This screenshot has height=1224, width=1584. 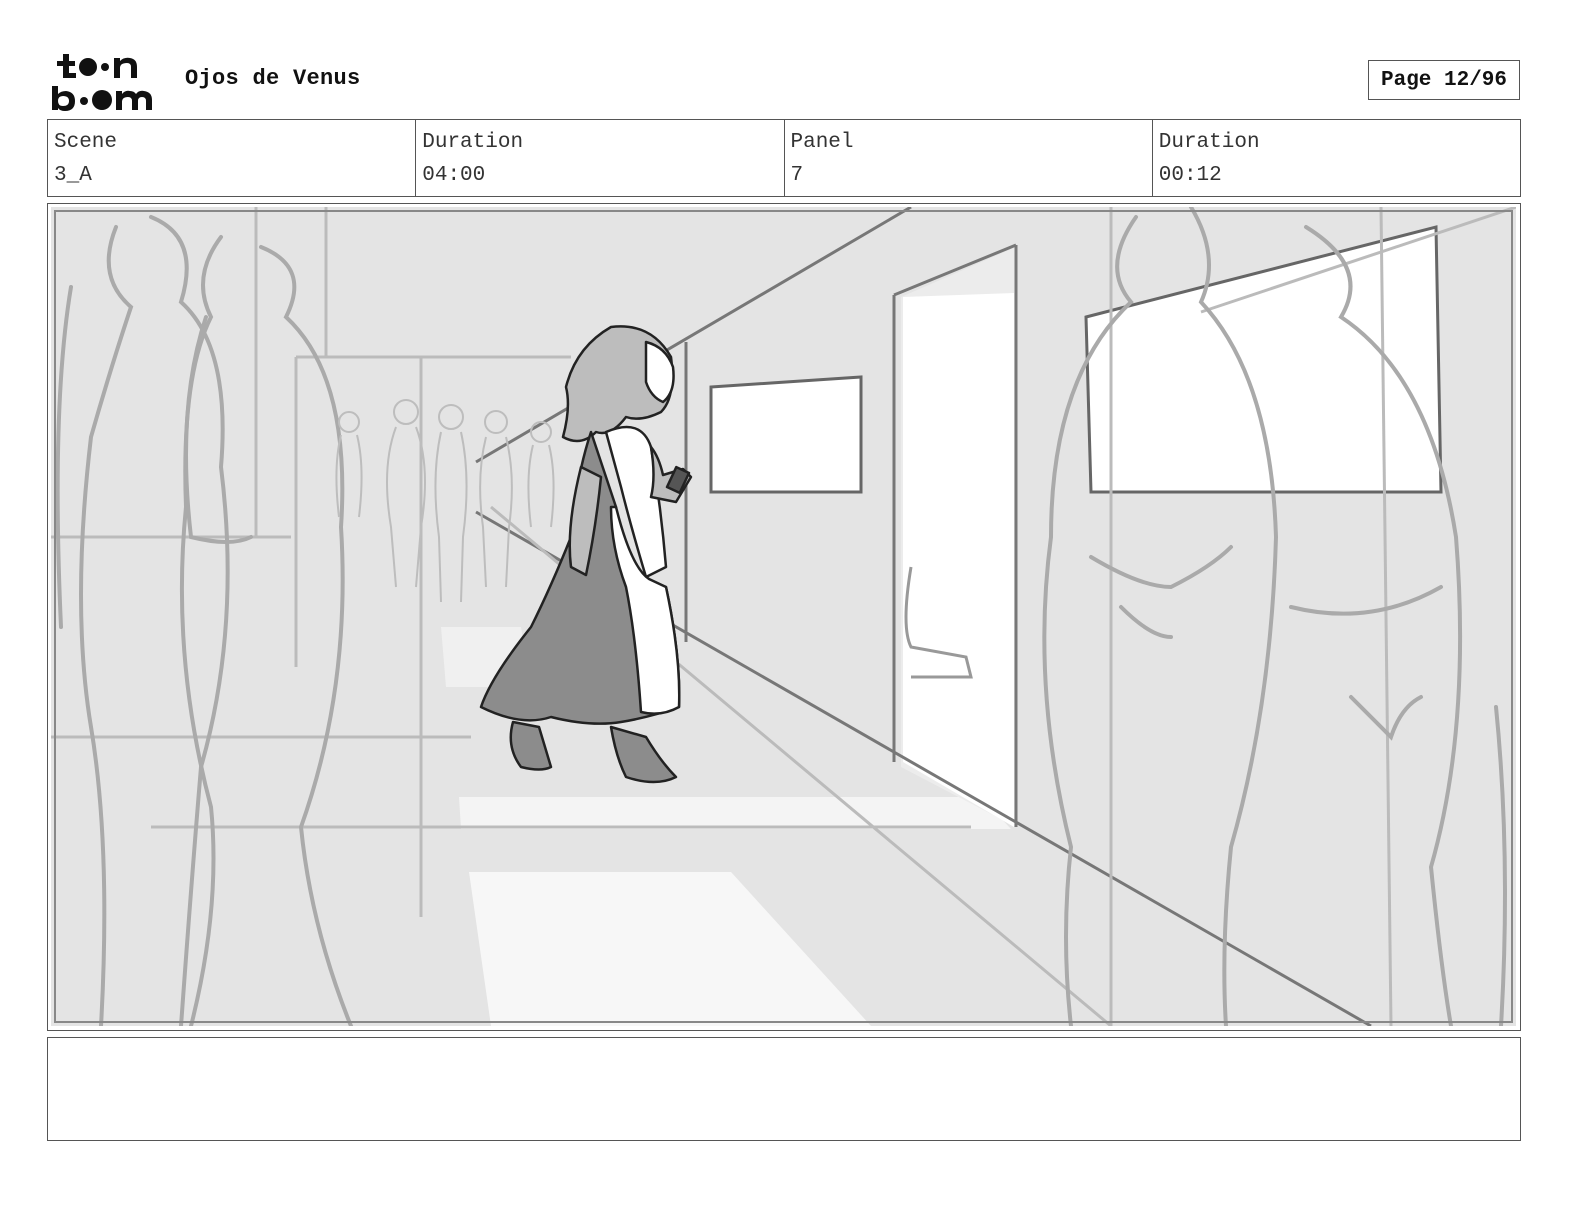 I want to click on panel-value: 7, so click(x=797, y=175).